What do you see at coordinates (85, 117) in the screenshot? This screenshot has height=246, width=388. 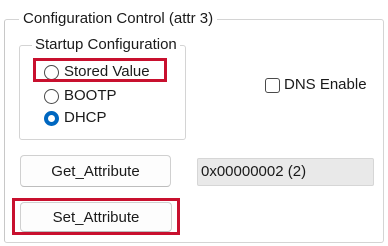 I see `radio-dhcp-label: DHCP` at bounding box center [85, 117].